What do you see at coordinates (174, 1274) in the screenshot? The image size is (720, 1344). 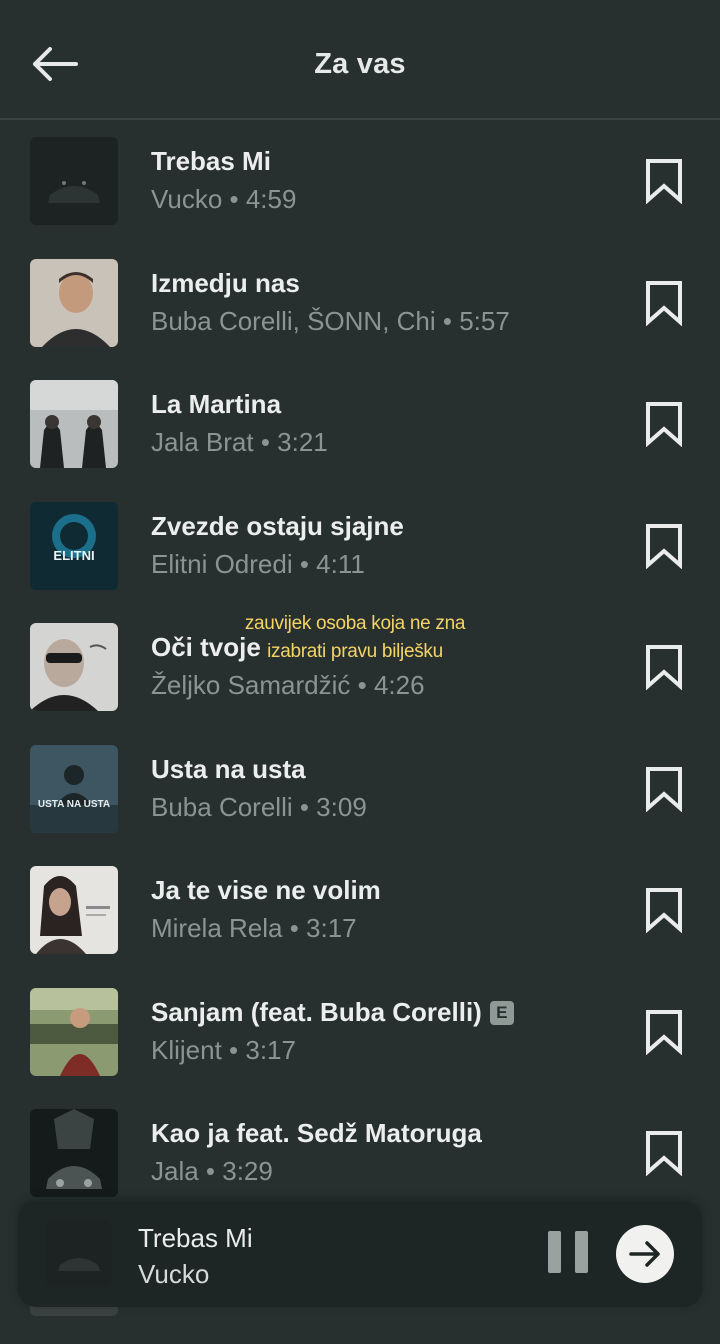 I see `player-artist: Vucko` at bounding box center [174, 1274].